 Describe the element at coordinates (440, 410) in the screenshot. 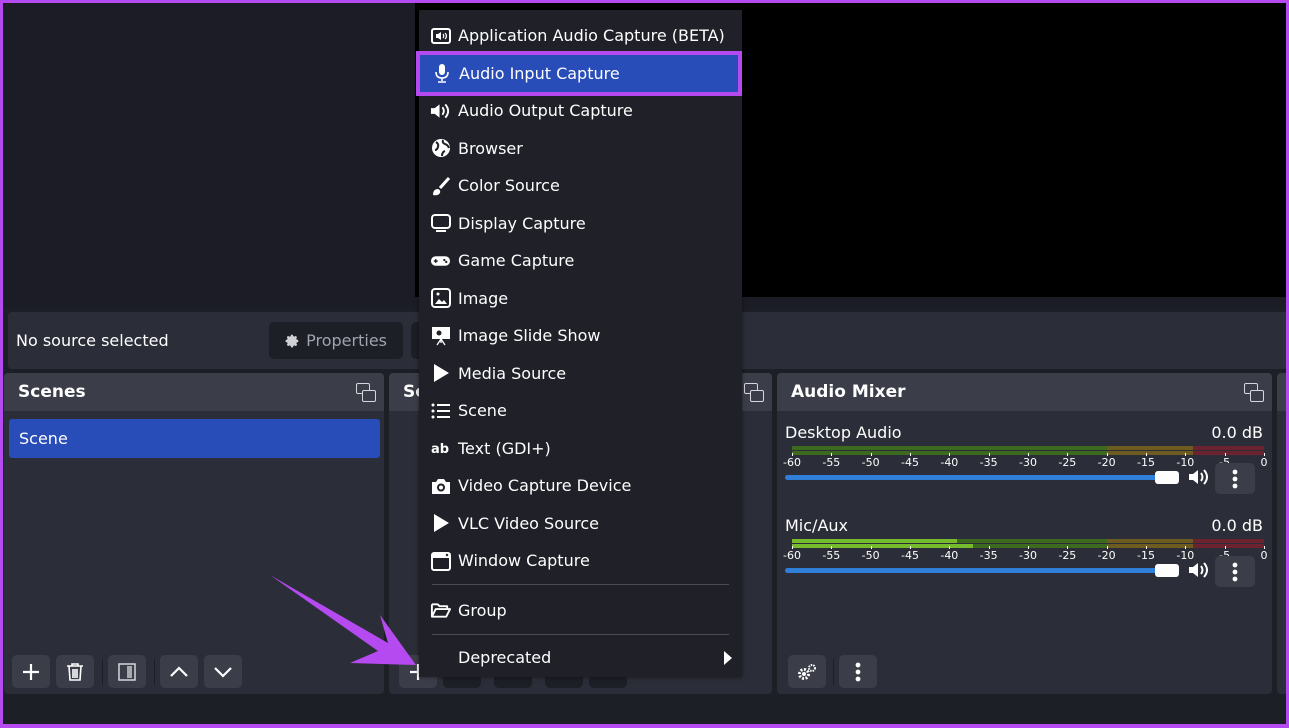

I see `list-icon` at that location.